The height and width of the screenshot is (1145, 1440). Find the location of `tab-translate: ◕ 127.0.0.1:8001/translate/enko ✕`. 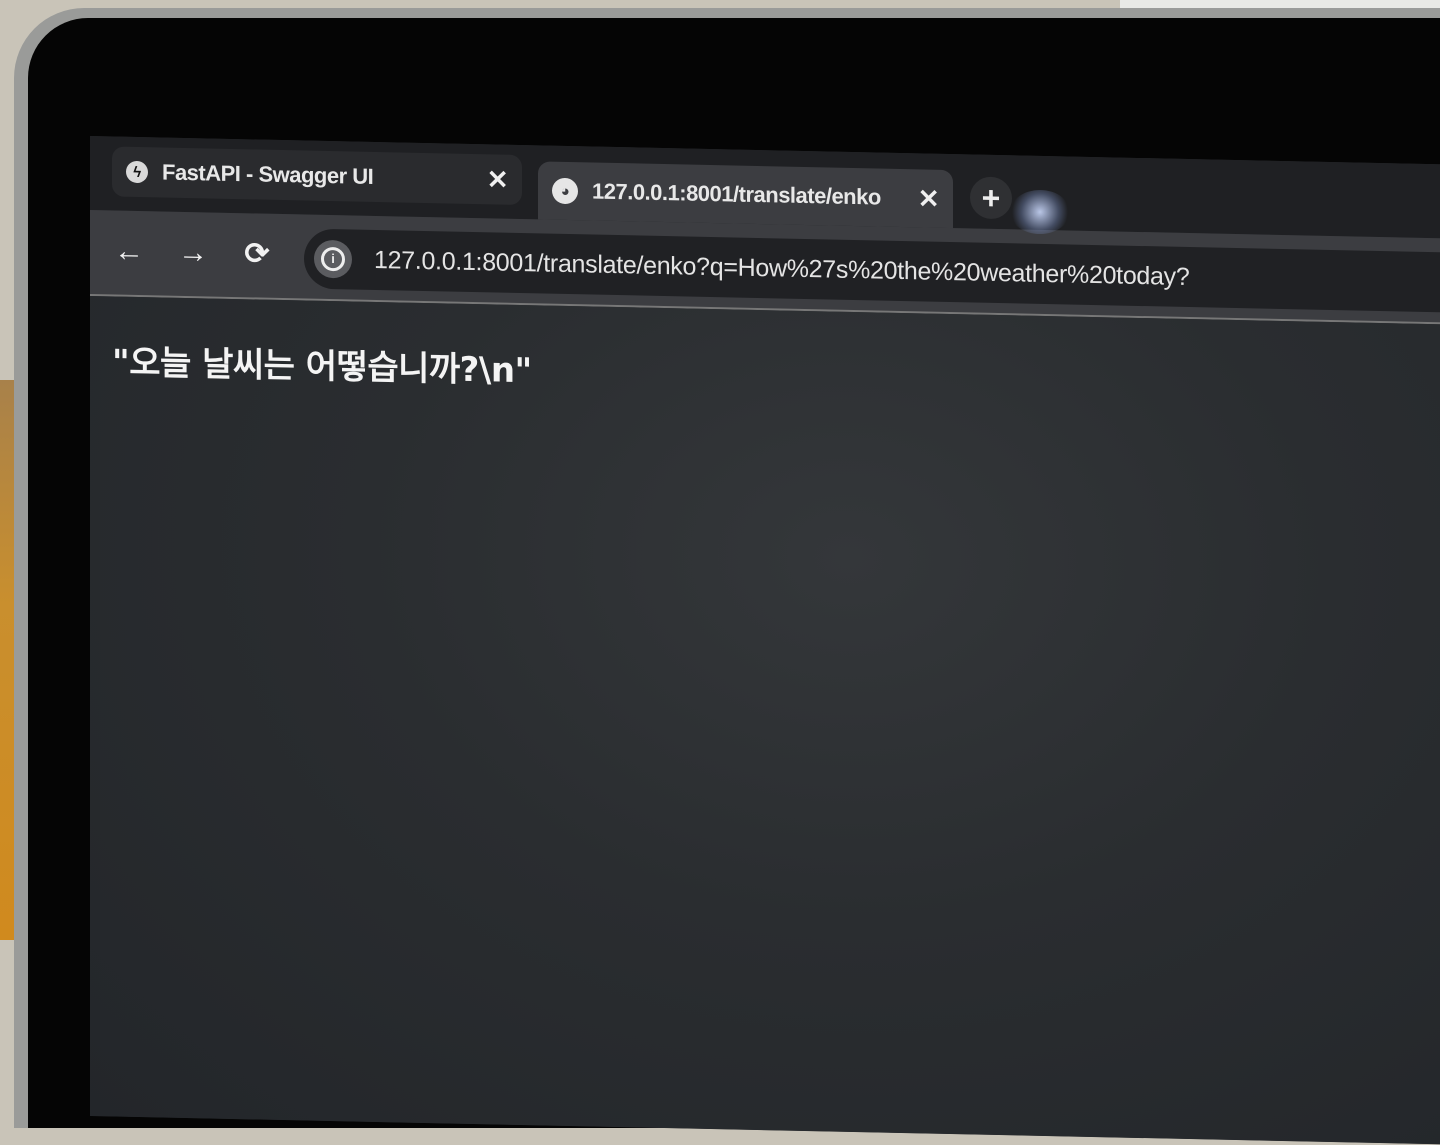

tab-translate: ◕ 127.0.0.1:8001/translate/enko ✕ is located at coordinates (745, 195).